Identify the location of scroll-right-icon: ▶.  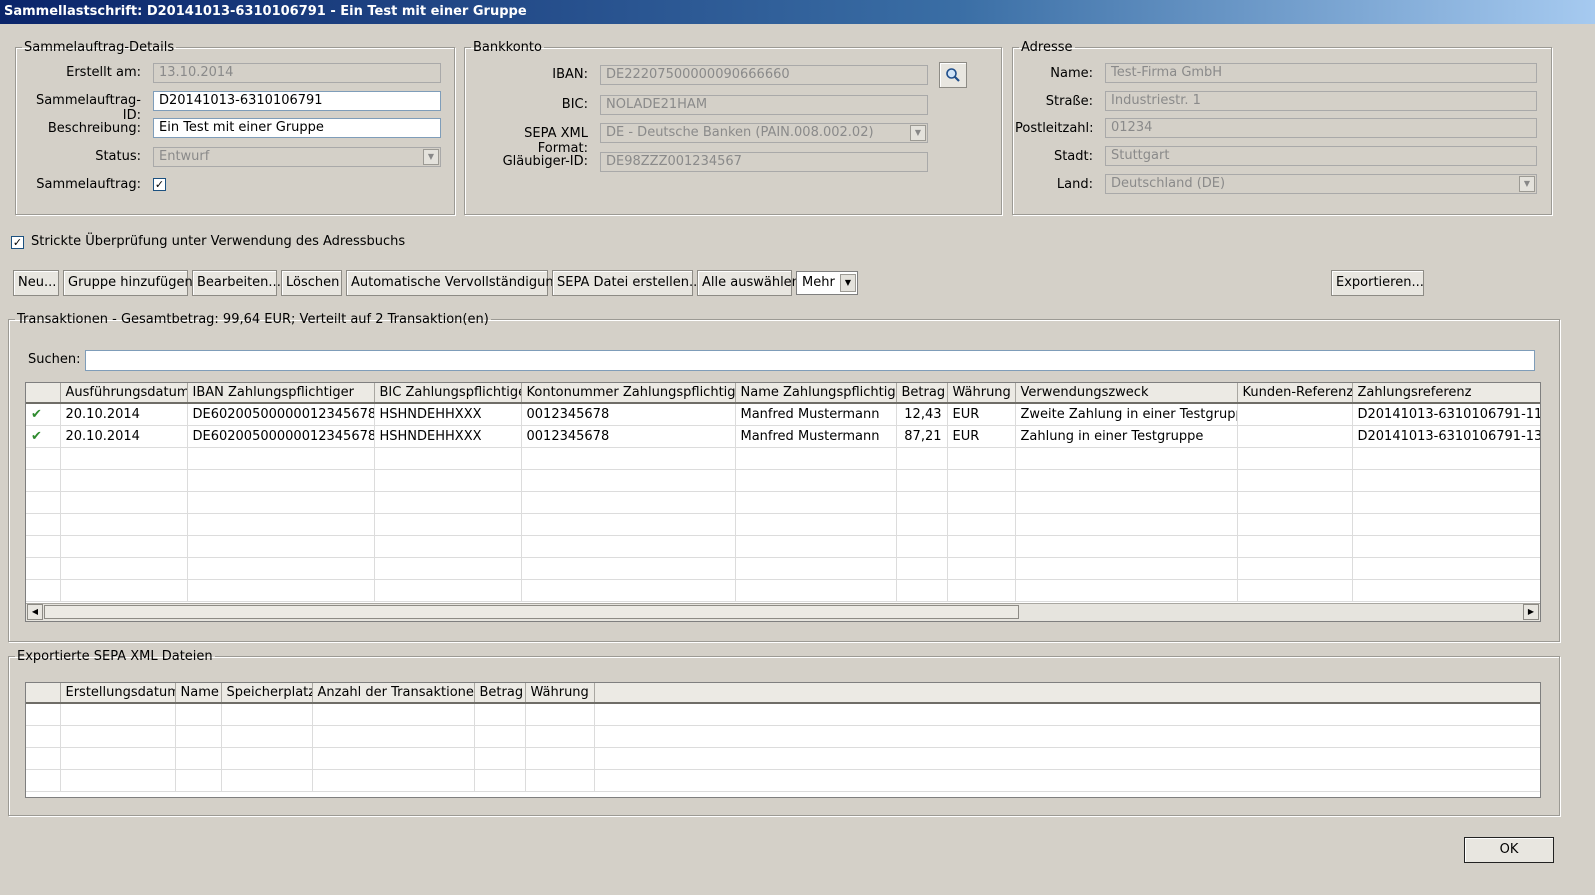
(1531, 612).